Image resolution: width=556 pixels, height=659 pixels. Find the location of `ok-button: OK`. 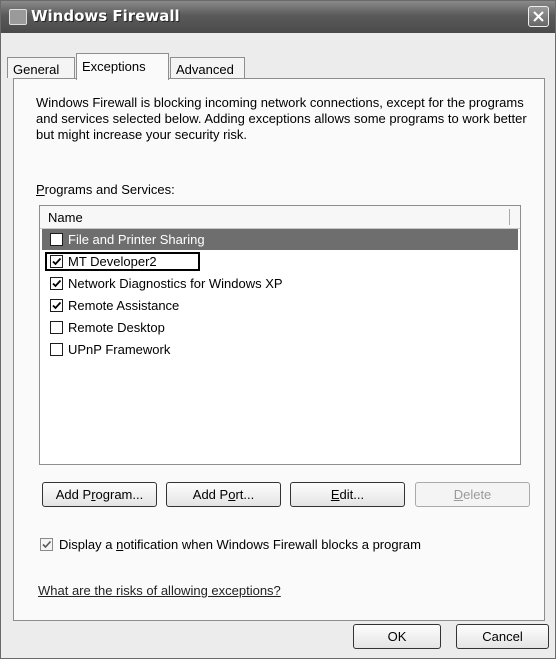

ok-button: OK is located at coordinates (397, 636).